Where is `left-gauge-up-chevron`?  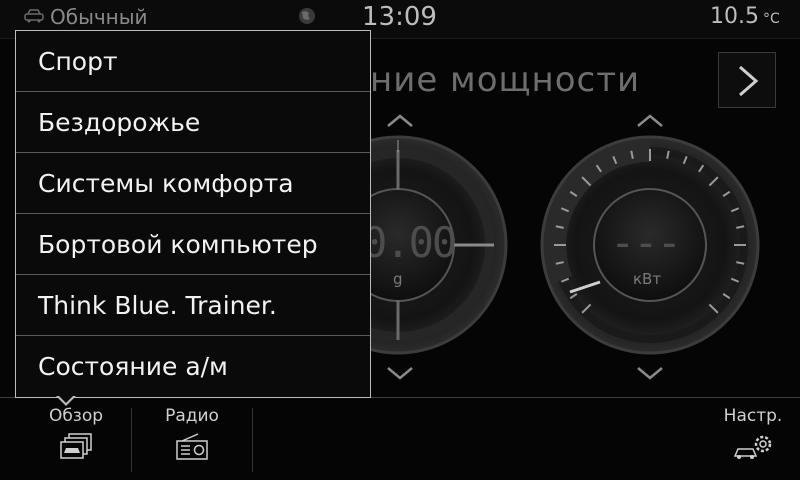 left-gauge-up-chevron is located at coordinates (400, 120).